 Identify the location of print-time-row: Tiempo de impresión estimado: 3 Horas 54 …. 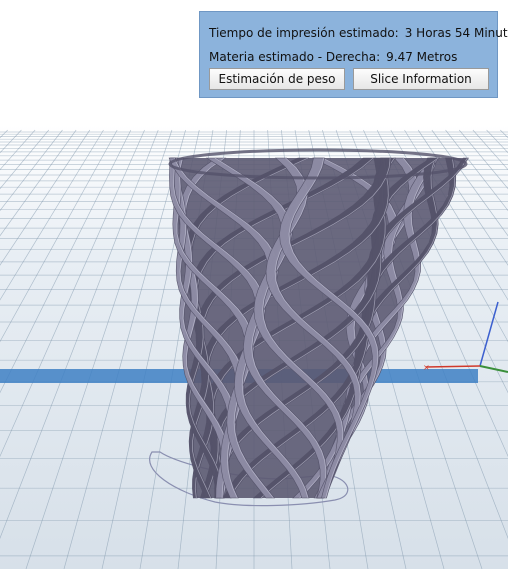
(358, 33).